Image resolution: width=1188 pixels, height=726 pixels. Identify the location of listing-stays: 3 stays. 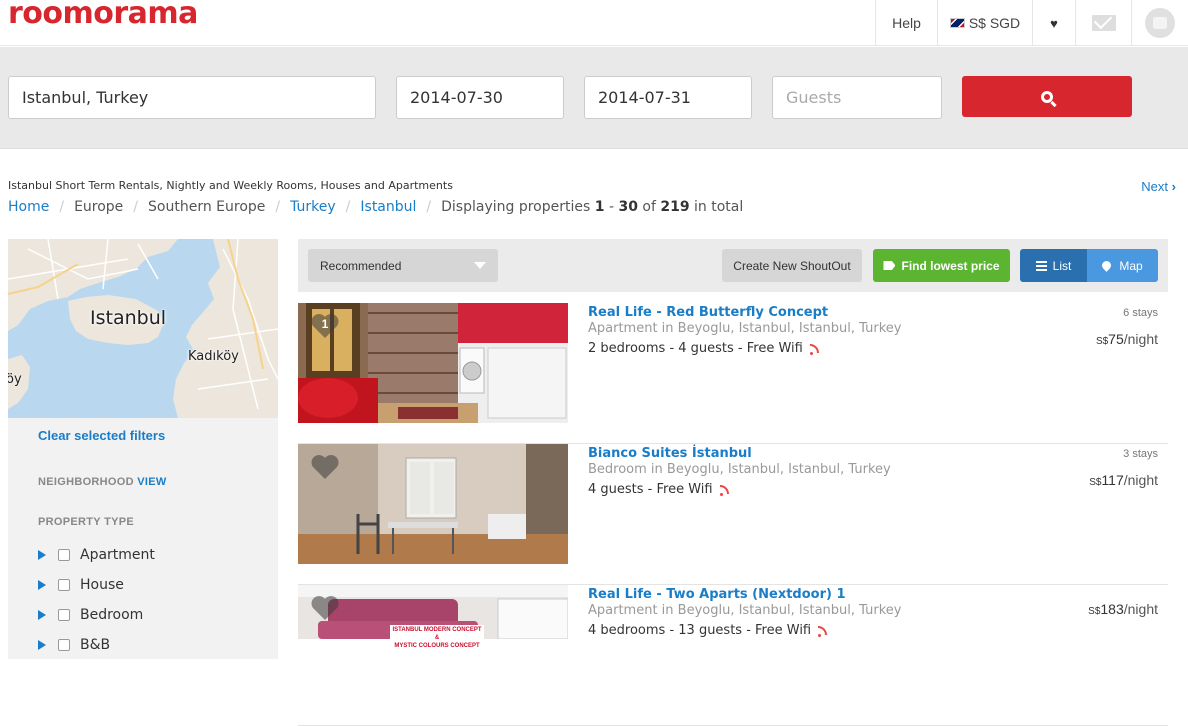
(1140, 454).